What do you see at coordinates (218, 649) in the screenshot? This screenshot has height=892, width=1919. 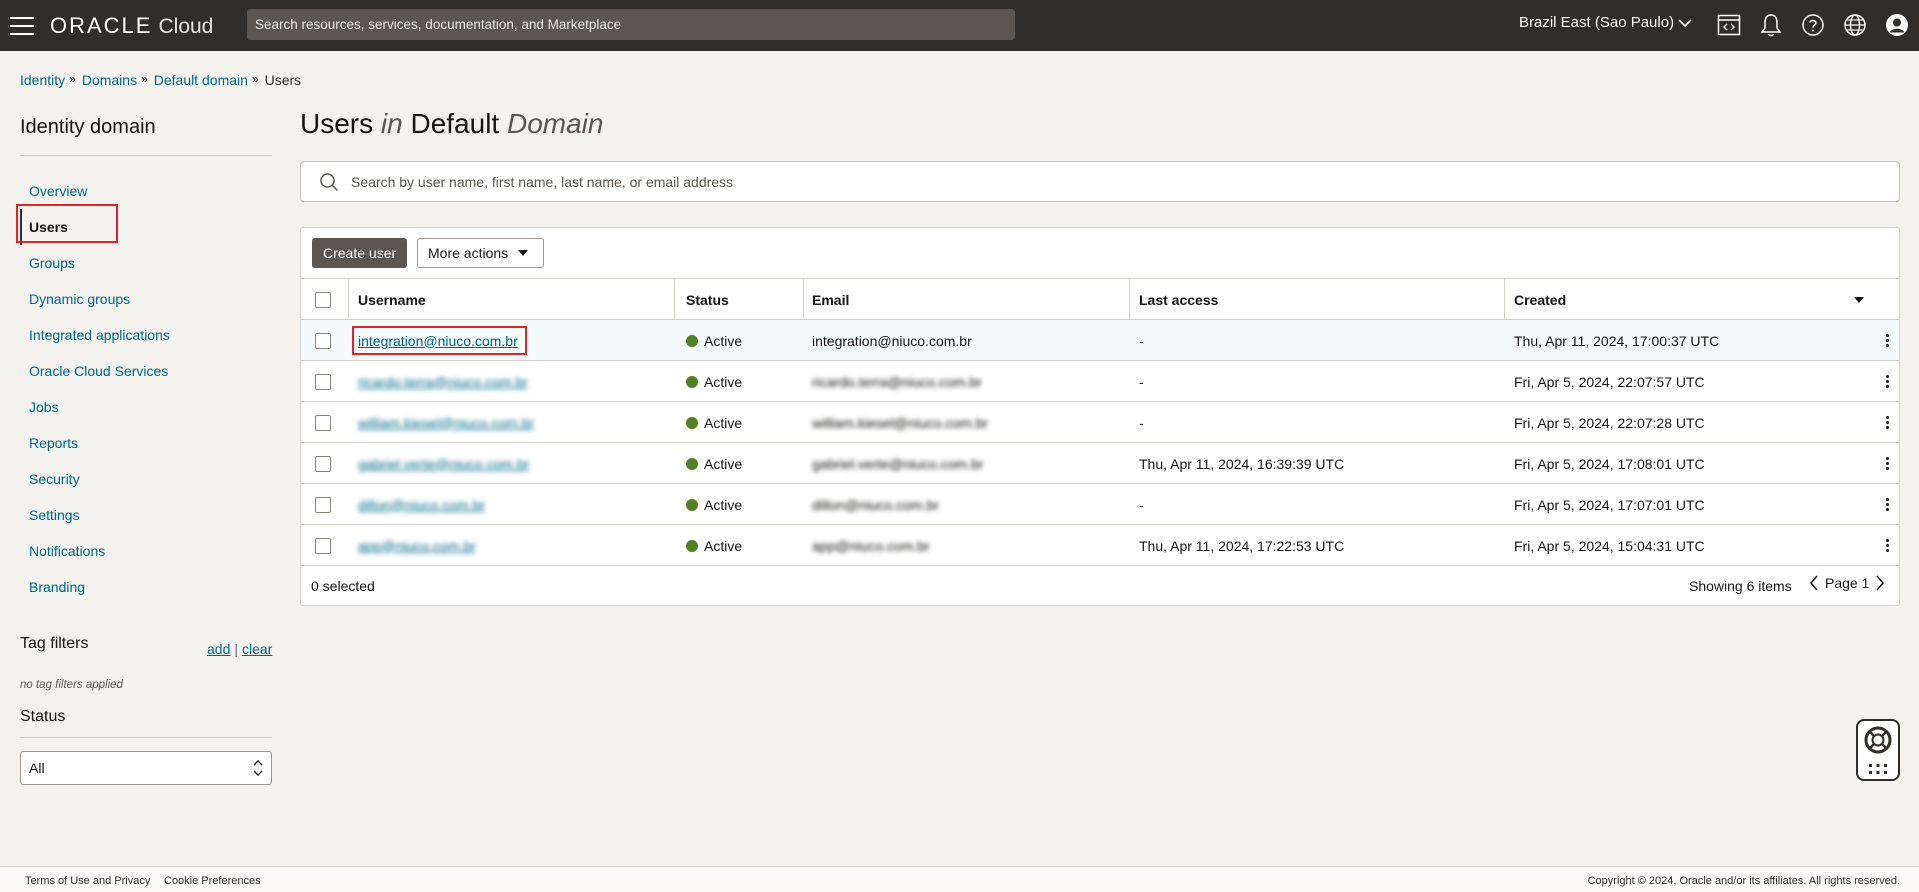 I see `tag-filter-add-link: add` at bounding box center [218, 649].